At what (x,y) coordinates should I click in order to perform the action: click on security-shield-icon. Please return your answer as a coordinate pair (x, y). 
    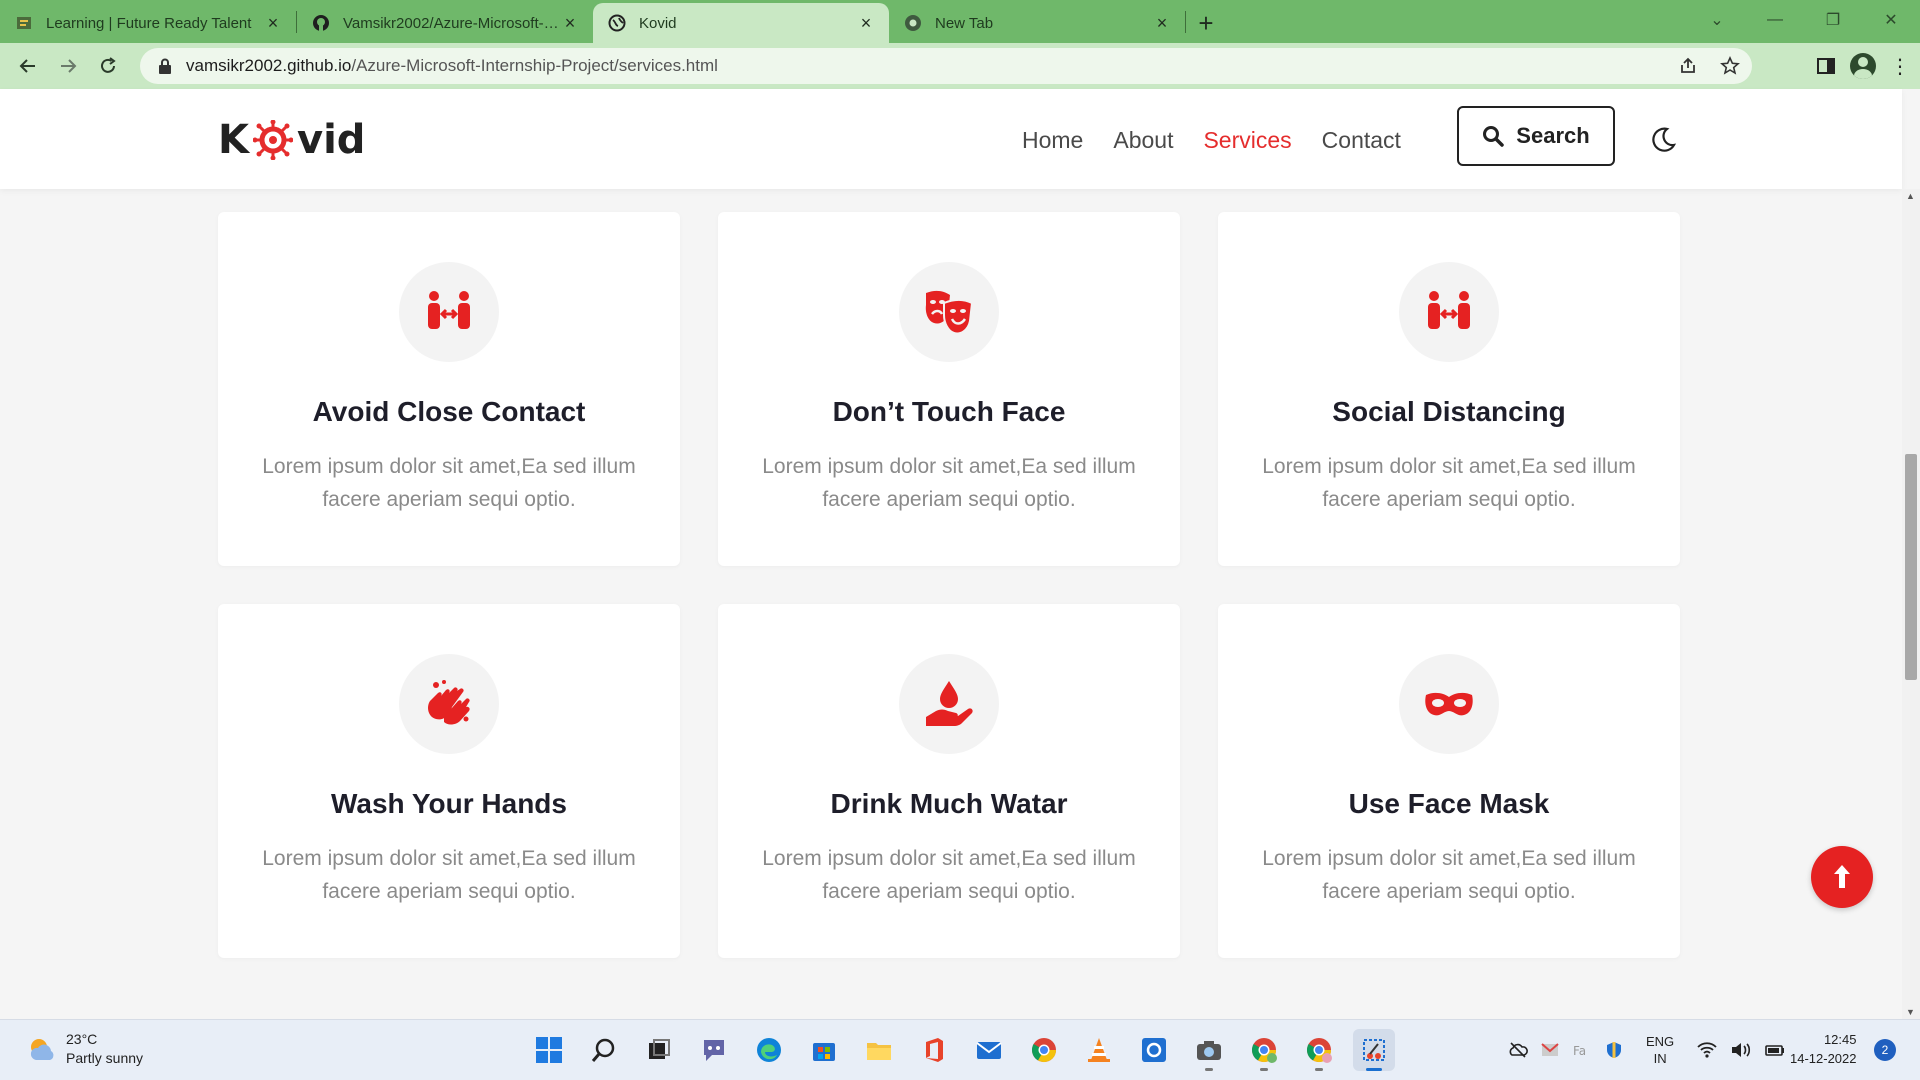
    Looking at the image, I should click on (1614, 1050).